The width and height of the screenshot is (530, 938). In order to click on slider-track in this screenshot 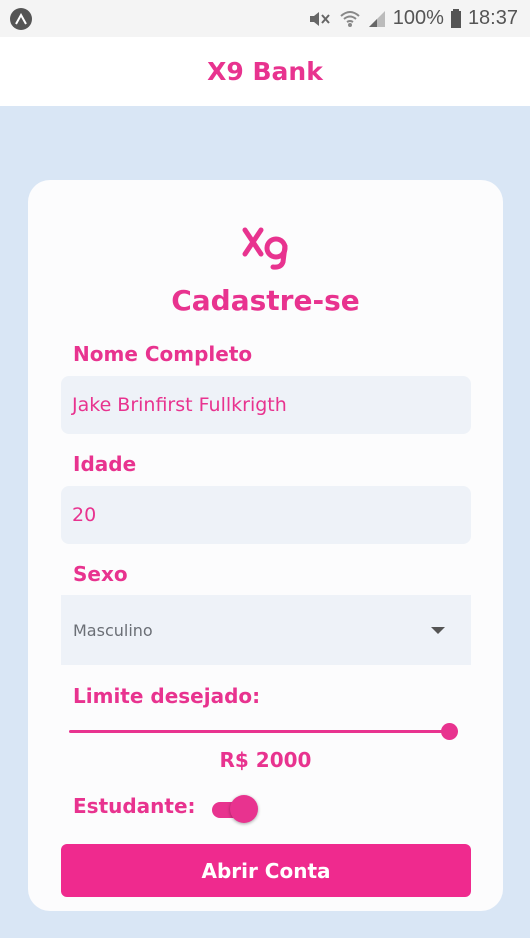, I will do `click(259, 731)`.